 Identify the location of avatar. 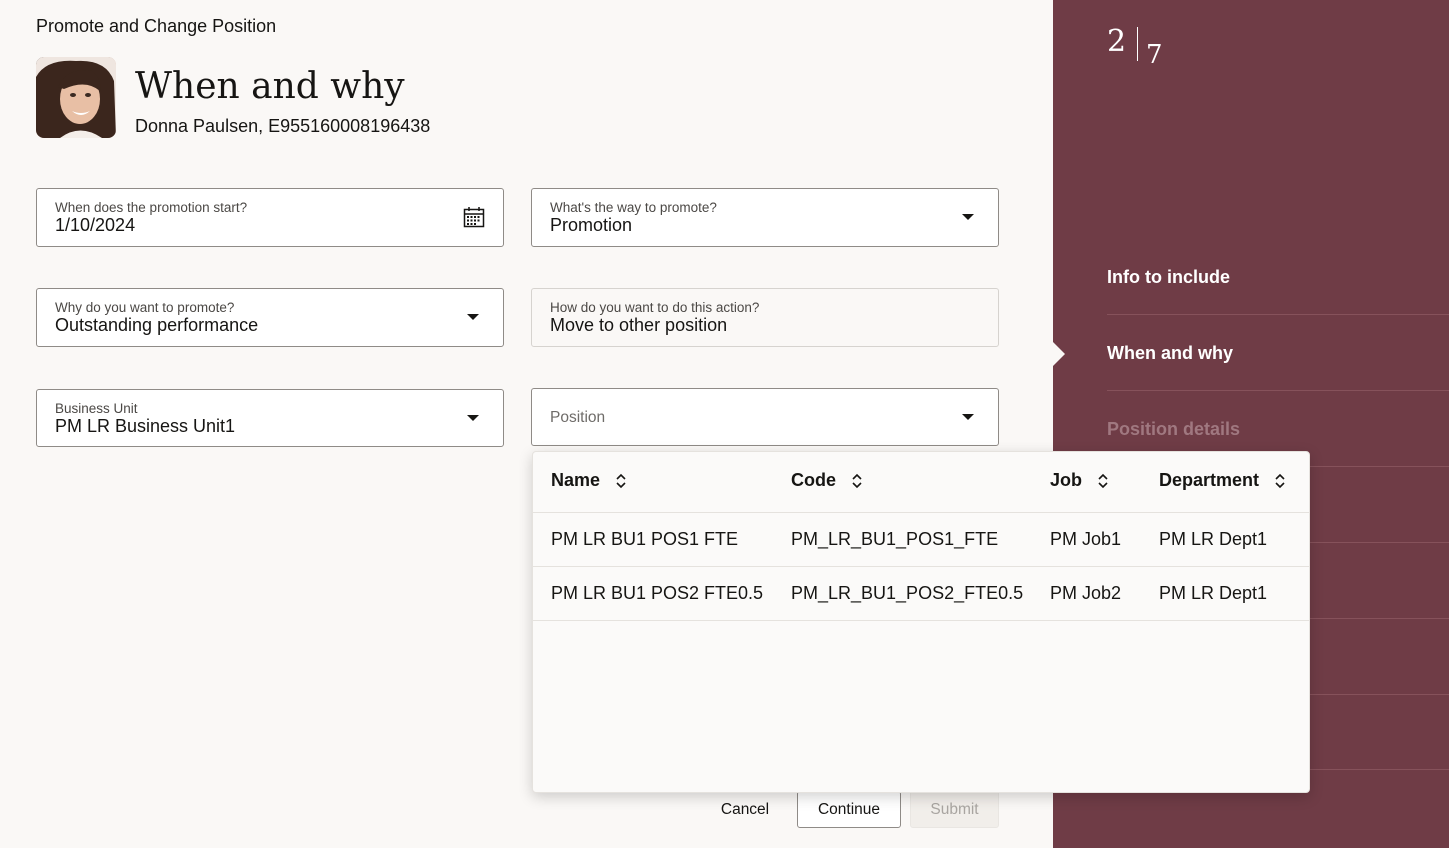
(76, 97).